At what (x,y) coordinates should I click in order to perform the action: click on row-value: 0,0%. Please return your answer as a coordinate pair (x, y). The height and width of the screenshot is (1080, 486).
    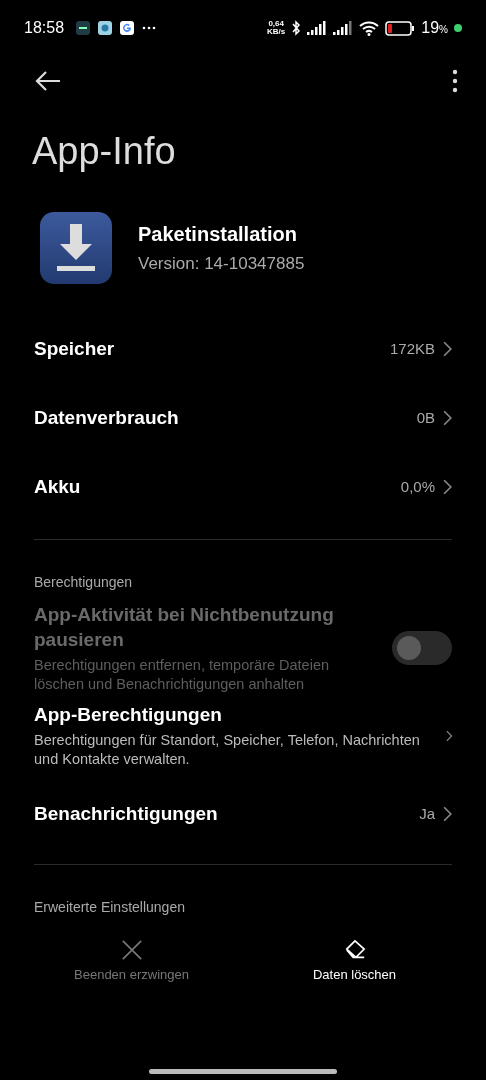
    Looking at the image, I should click on (417, 486).